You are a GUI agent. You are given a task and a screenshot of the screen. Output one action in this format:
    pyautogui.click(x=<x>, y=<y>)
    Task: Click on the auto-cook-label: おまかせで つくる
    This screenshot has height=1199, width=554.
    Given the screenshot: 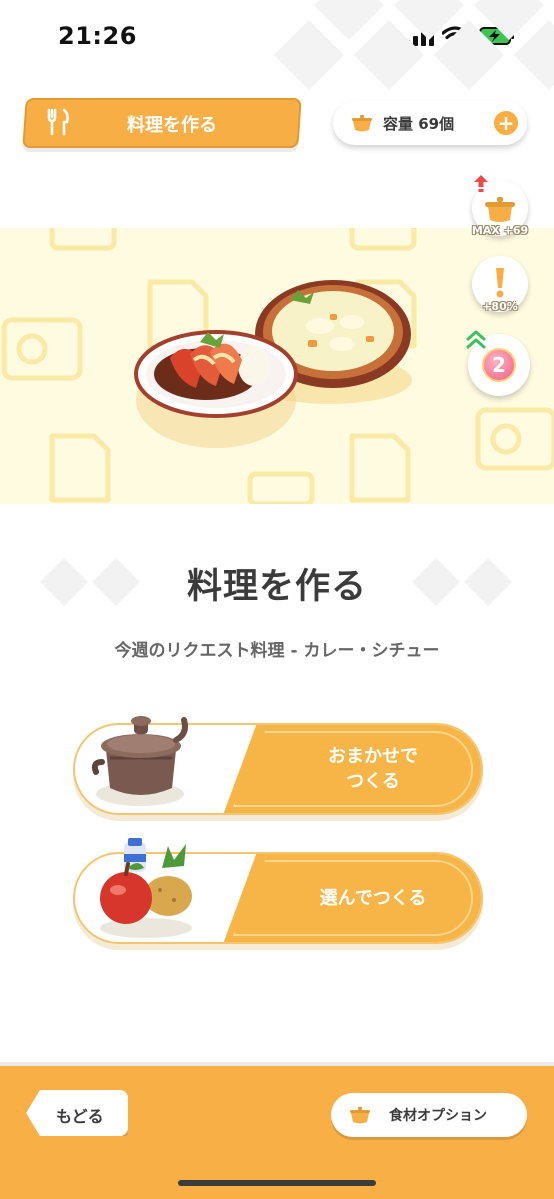 What is the action you would take?
    pyautogui.click(x=373, y=769)
    